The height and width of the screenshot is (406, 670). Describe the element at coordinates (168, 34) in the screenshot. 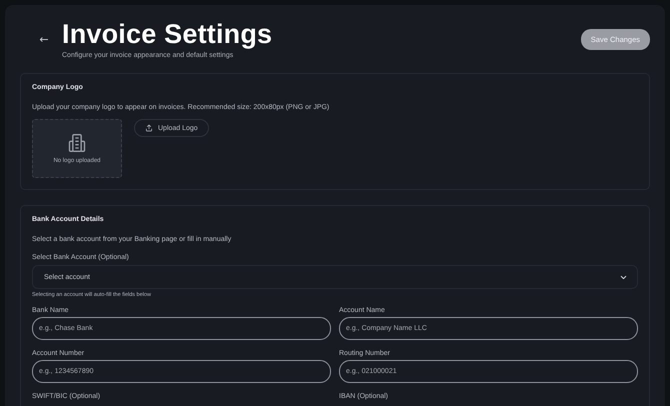

I see `page-title: Invoice Settings` at that location.